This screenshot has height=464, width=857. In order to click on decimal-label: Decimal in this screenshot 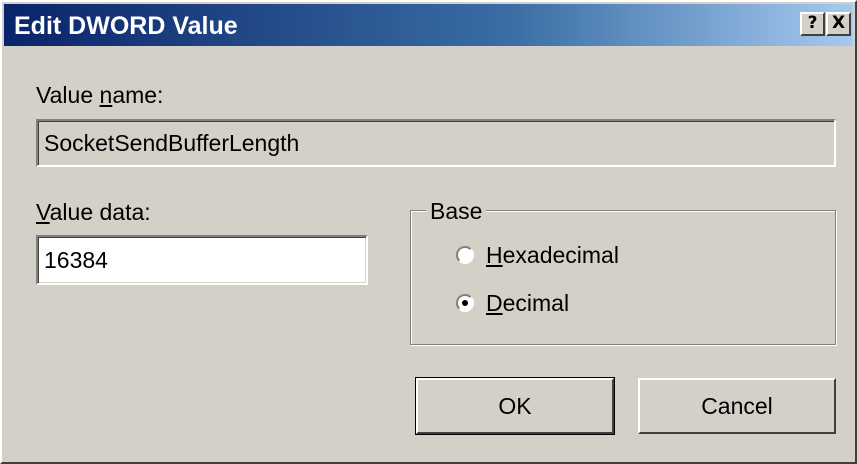, I will do `click(527, 303)`.